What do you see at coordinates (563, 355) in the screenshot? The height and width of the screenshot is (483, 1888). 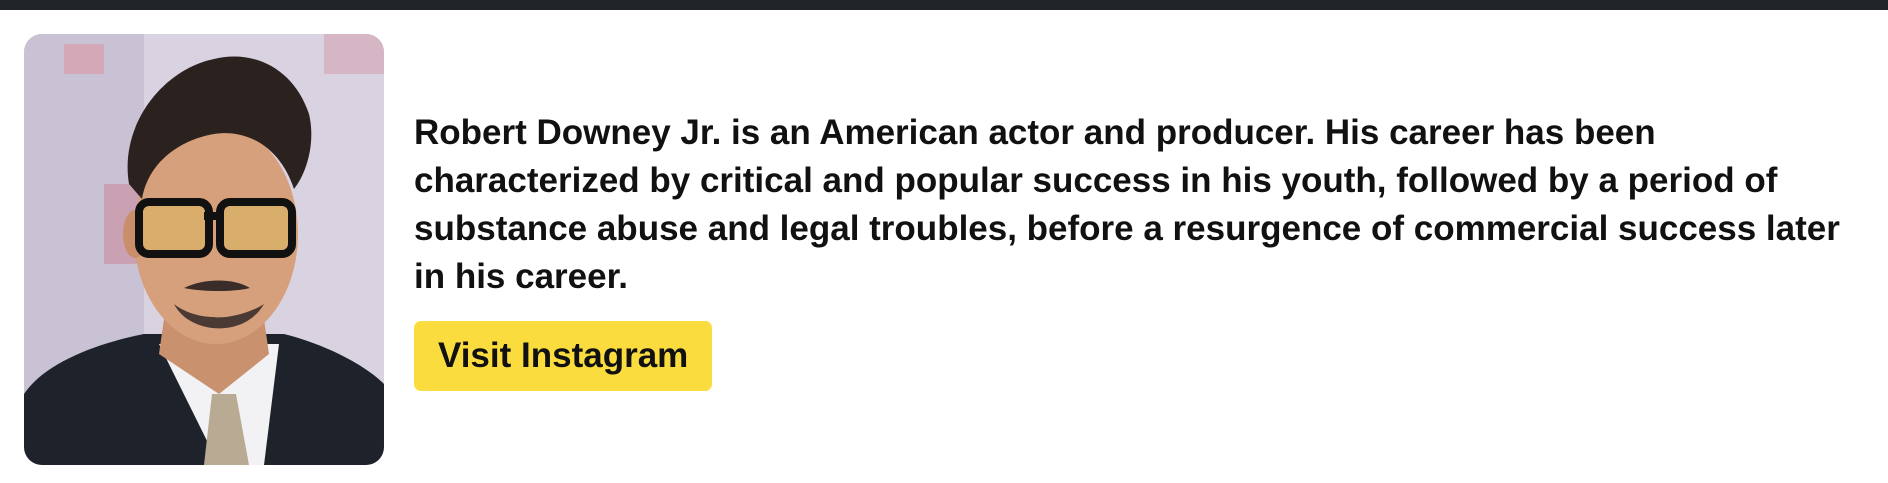 I see `visit-instagram-button: Visit Instagram` at bounding box center [563, 355].